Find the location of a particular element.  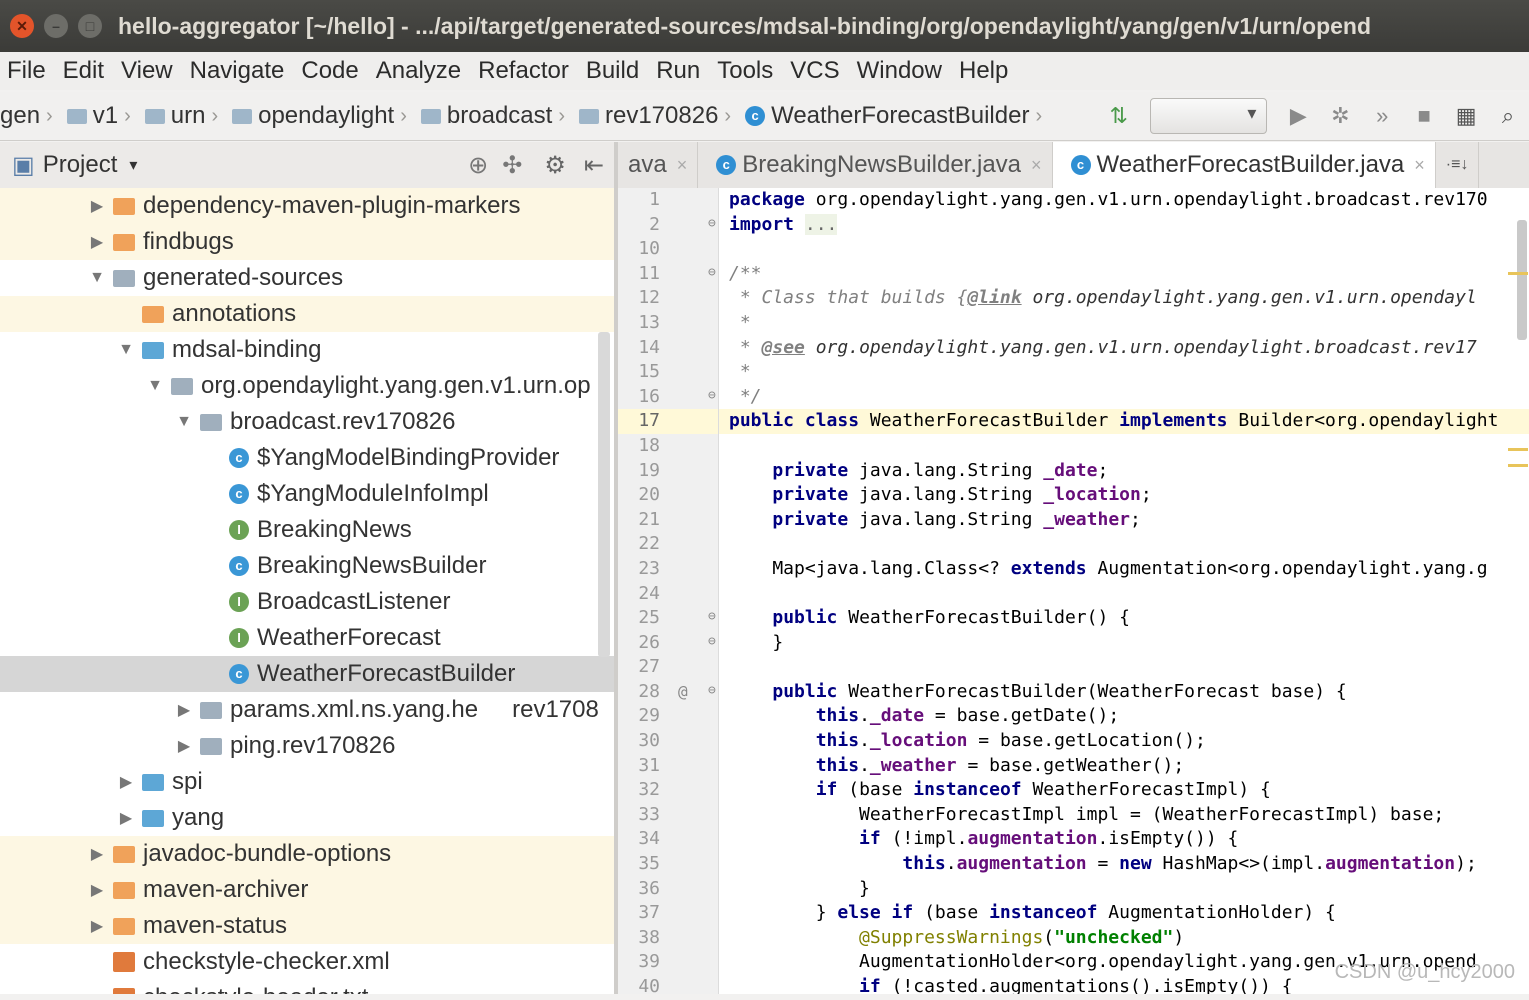

code-line: } is located at coordinates (799, 888).